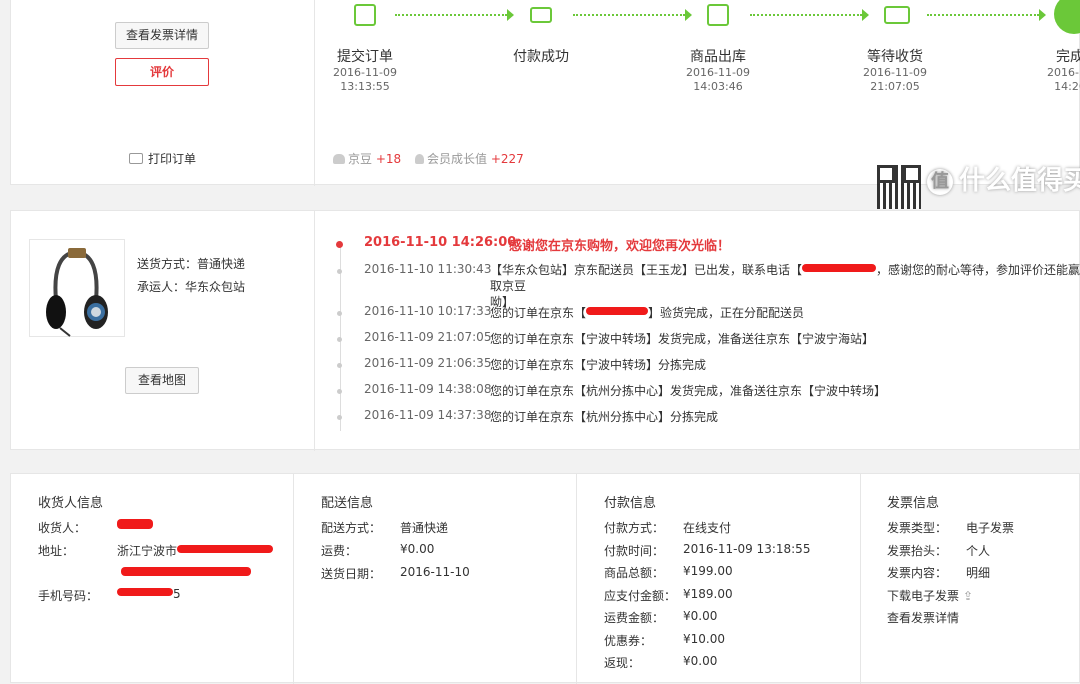 This screenshot has height=684, width=1080. I want to click on check-icon, so click(1067, 17).